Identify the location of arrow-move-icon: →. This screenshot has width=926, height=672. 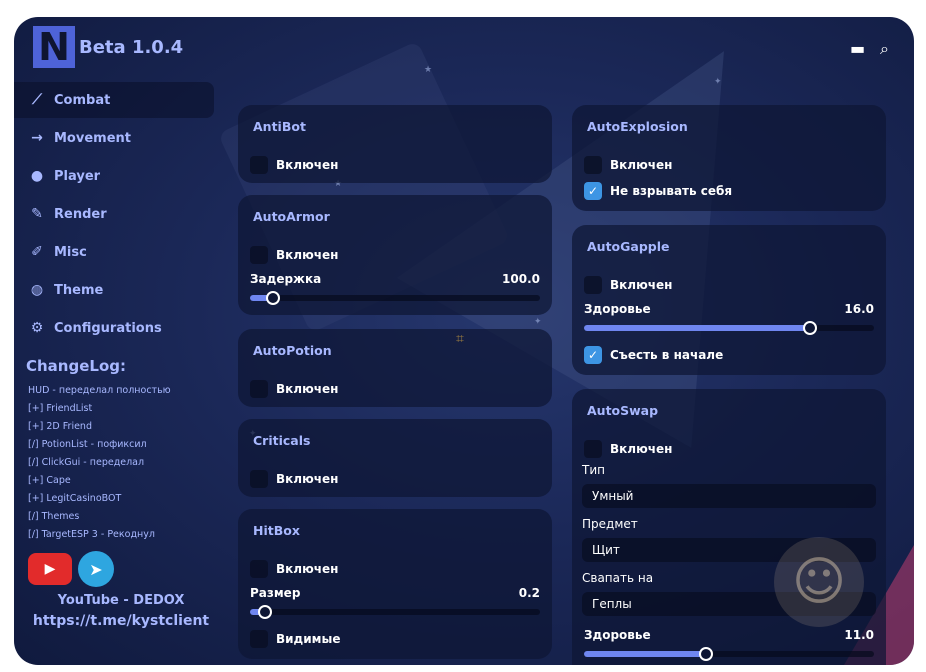
(37, 138).